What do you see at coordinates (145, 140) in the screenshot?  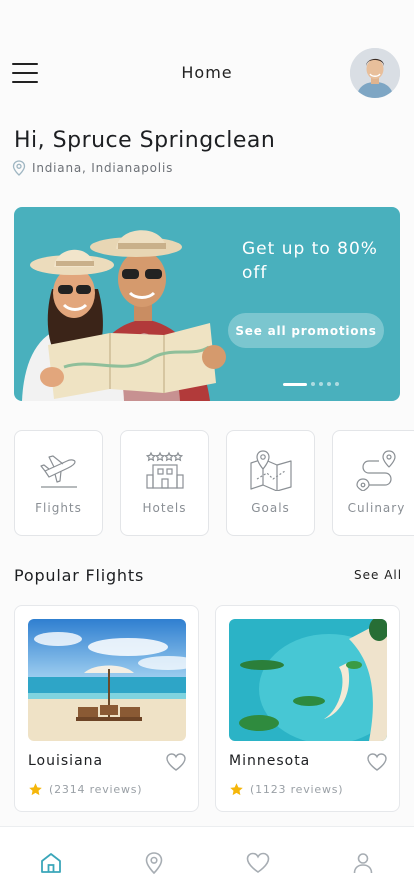 I see `greeting-title: Hi, Spruce Springclean` at bounding box center [145, 140].